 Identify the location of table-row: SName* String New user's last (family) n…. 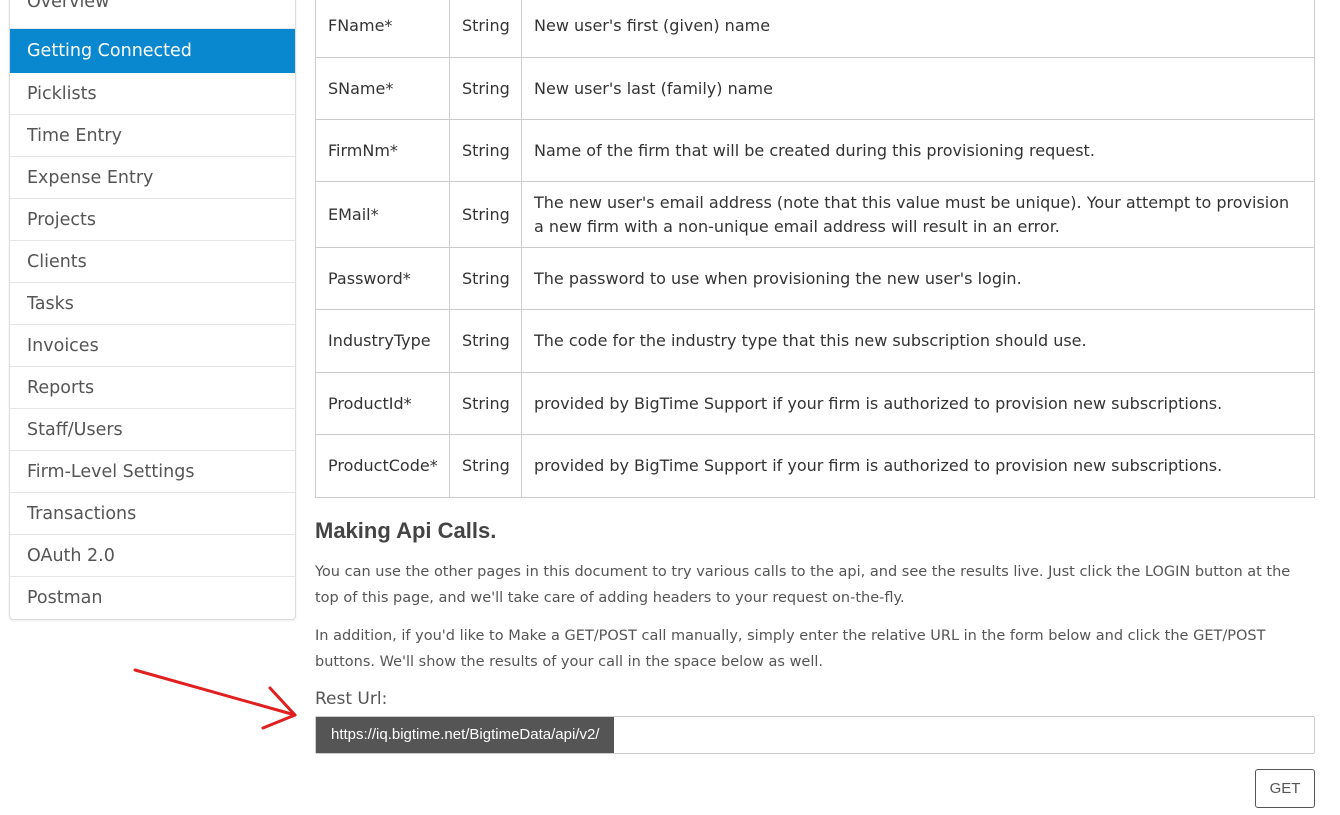
(815, 88).